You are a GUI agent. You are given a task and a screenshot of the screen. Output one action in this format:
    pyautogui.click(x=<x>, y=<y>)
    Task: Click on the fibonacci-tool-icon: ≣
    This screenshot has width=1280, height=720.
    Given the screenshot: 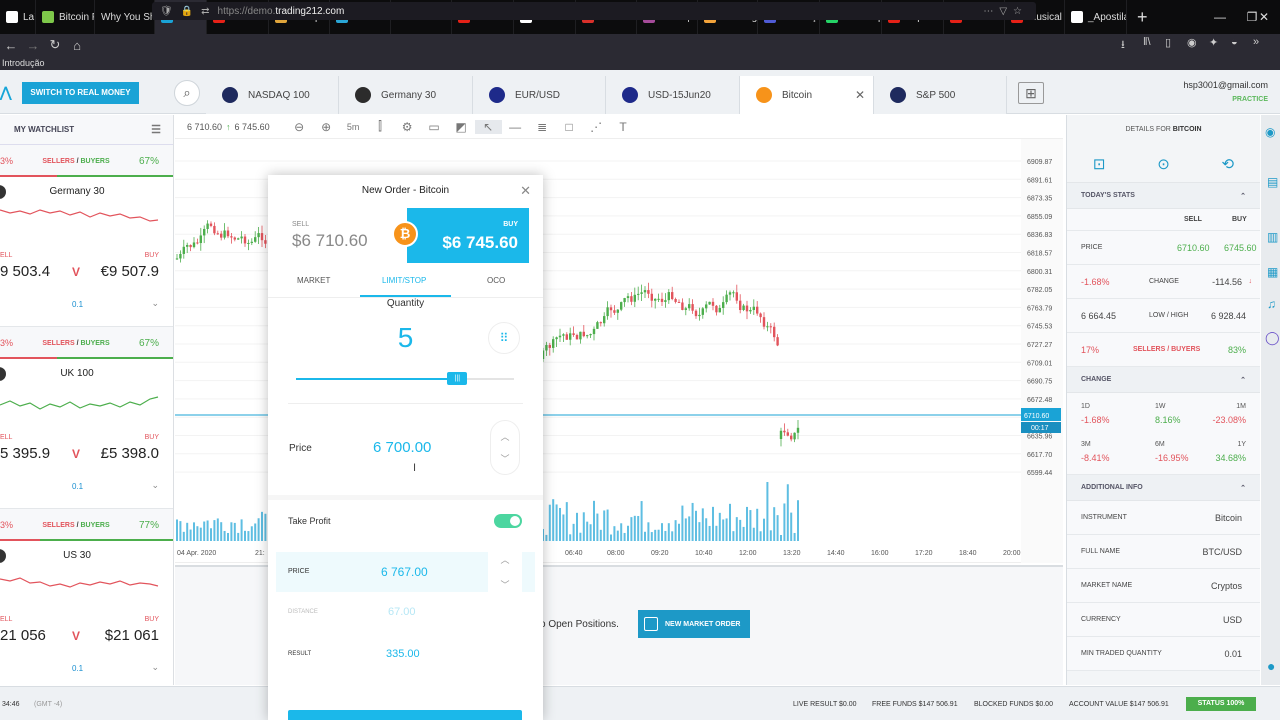 What is the action you would take?
    pyautogui.click(x=542, y=127)
    